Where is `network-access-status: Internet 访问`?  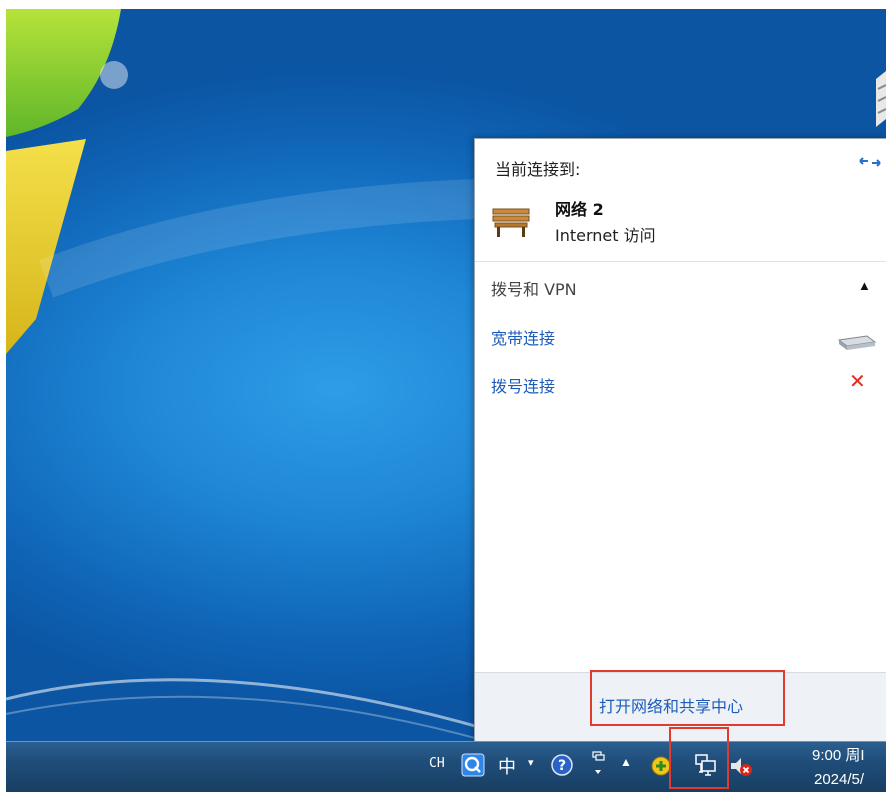
network-access-status: Internet 访问 is located at coordinates (605, 235).